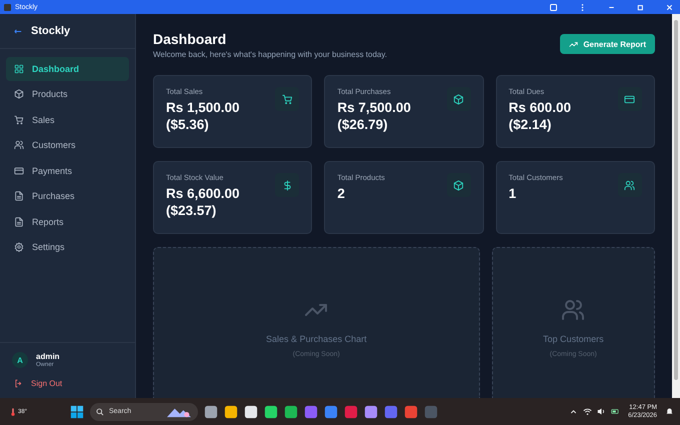 The image size is (680, 425). What do you see at coordinates (67, 94) in the screenshot?
I see `nav-item: Products` at bounding box center [67, 94].